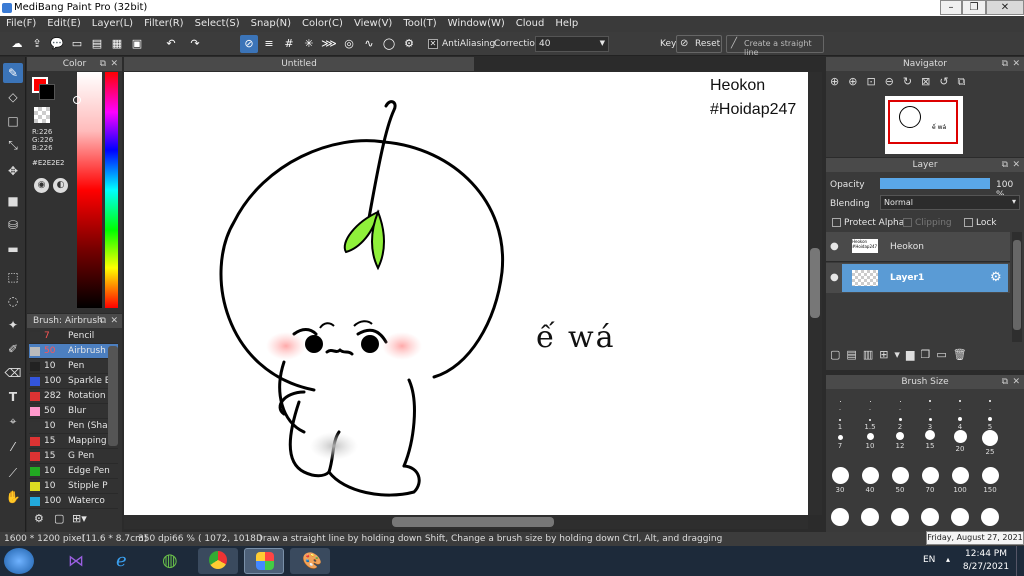 Image resolution: width=1024 pixels, height=576 pixels. I want to click on brush-list-item: 7 Pencil, so click(73, 336).